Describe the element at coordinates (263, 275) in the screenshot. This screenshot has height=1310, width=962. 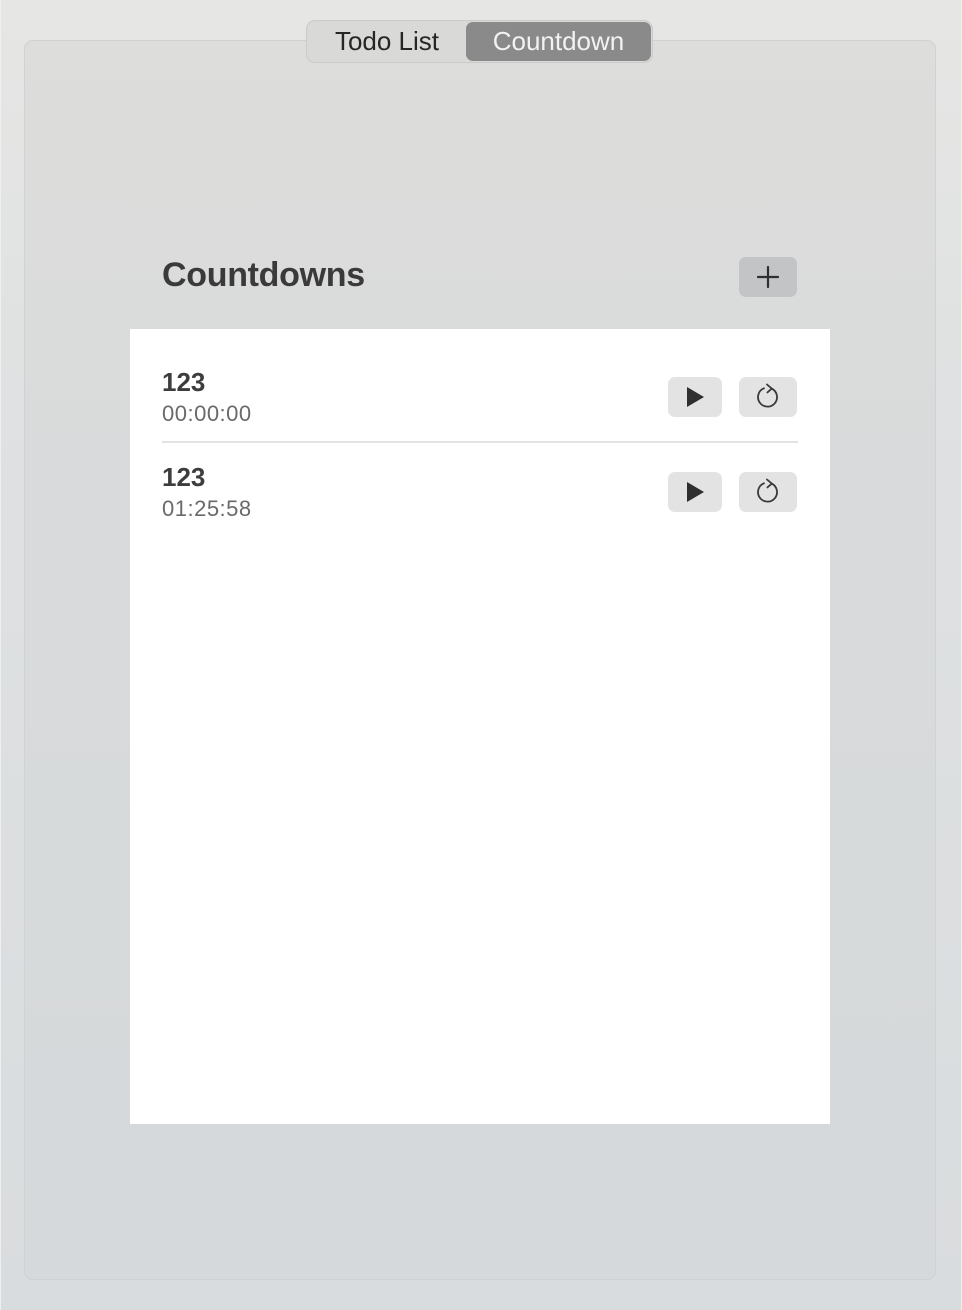
I see `page-title: Countdowns` at that location.